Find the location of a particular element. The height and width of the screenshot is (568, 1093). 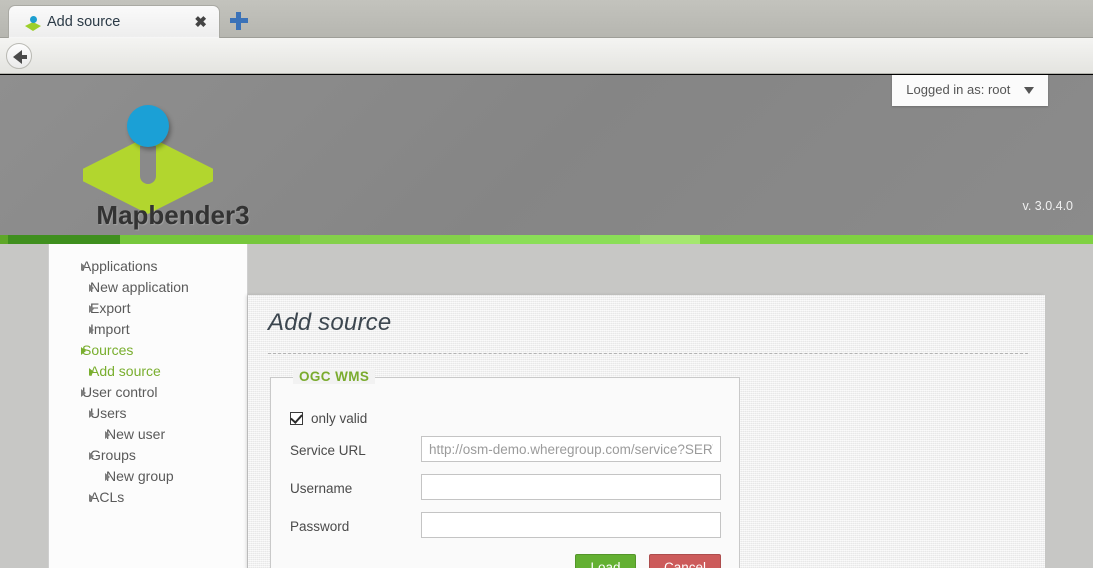

sidebar-item-acls: ACLs is located at coordinates (149, 497).